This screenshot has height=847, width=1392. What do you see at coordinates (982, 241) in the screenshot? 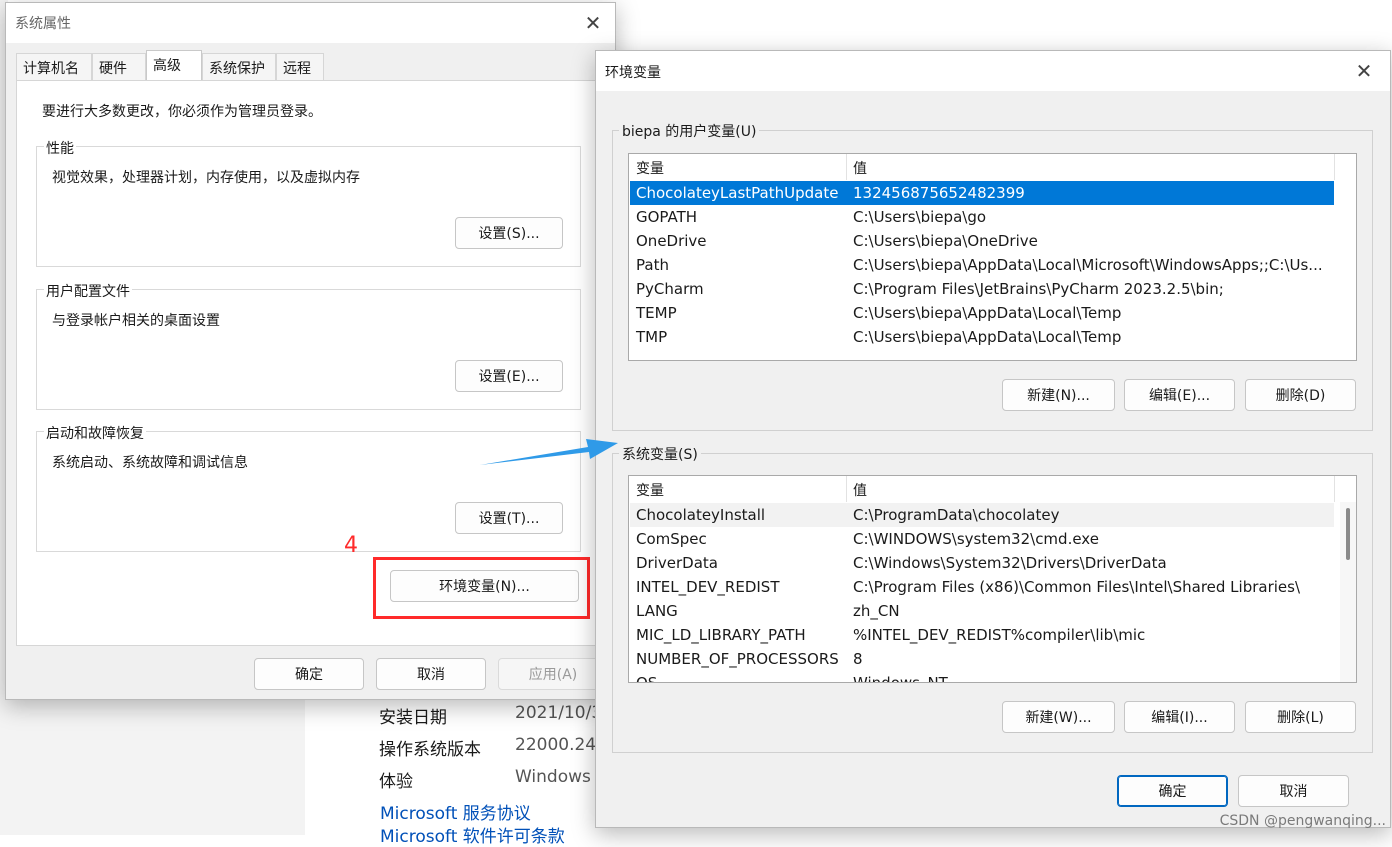
I see `table-row: OneDrive C:\Users\biepa\OneDrive` at bounding box center [982, 241].